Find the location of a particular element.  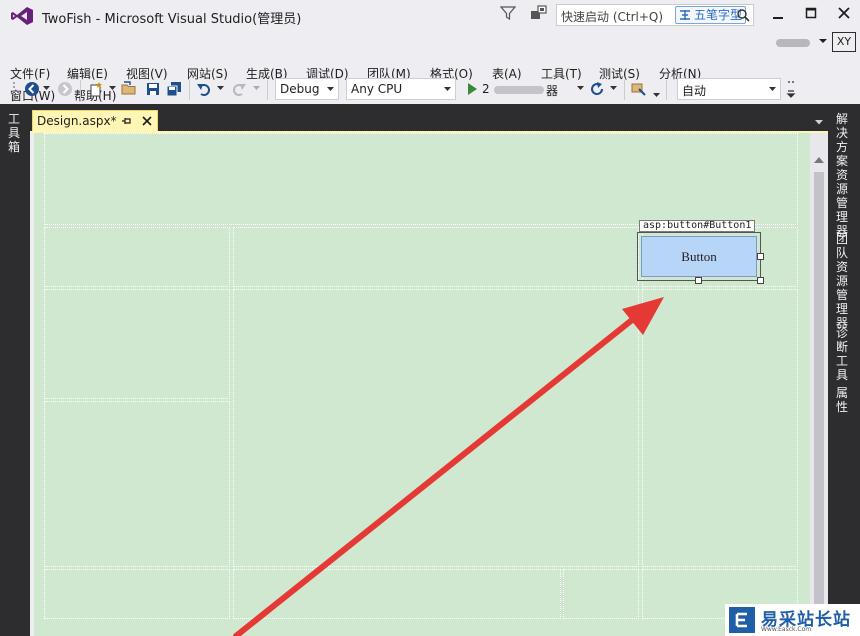

block-format-value: 自动 is located at coordinates (694, 91).